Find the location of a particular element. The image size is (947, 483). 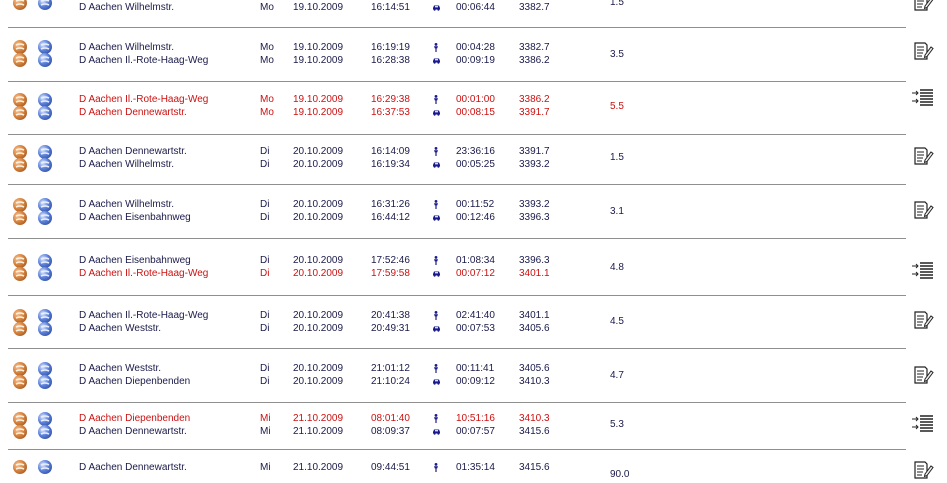

time: 08:09:37 is located at coordinates (390, 431).